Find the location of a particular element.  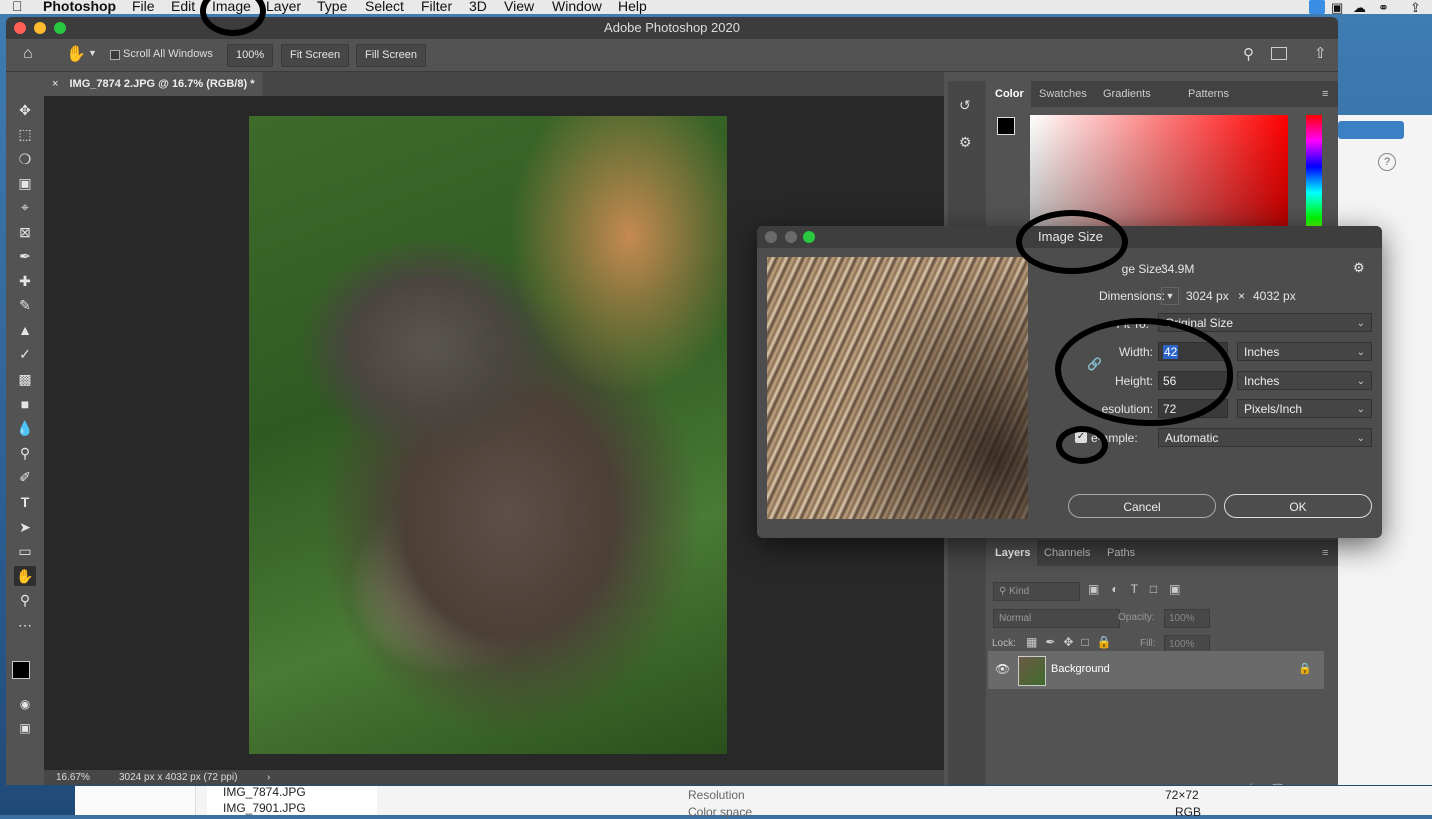

menu-3d: 3D is located at coordinates (478, 7).